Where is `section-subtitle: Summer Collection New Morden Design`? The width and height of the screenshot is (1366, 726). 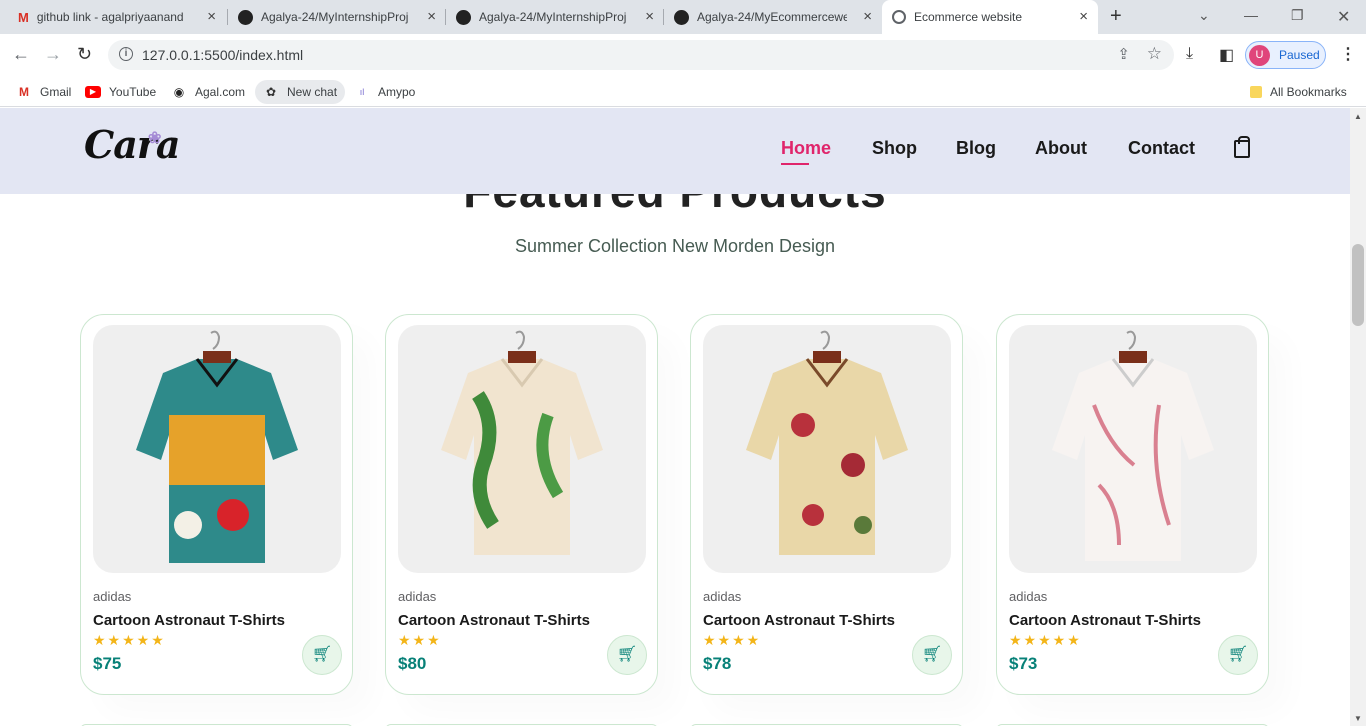 section-subtitle: Summer Collection New Morden Design is located at coordinates (675, 246).